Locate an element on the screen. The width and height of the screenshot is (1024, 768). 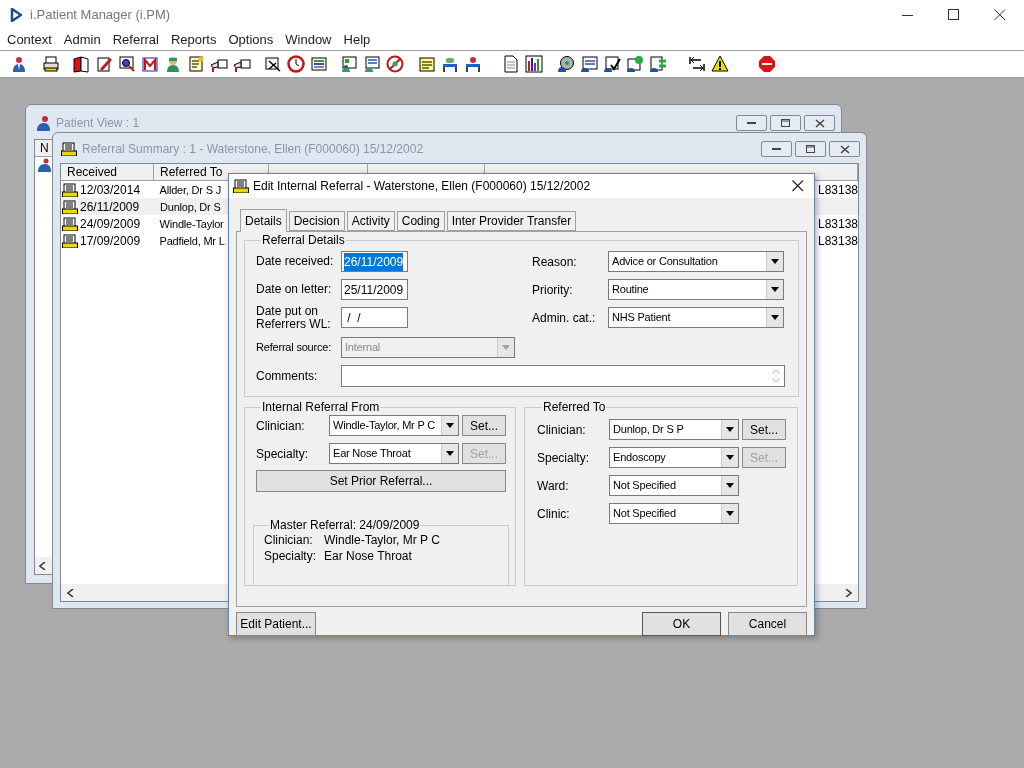
dropdown: NHS Patient is located at coordinates (696, 317).